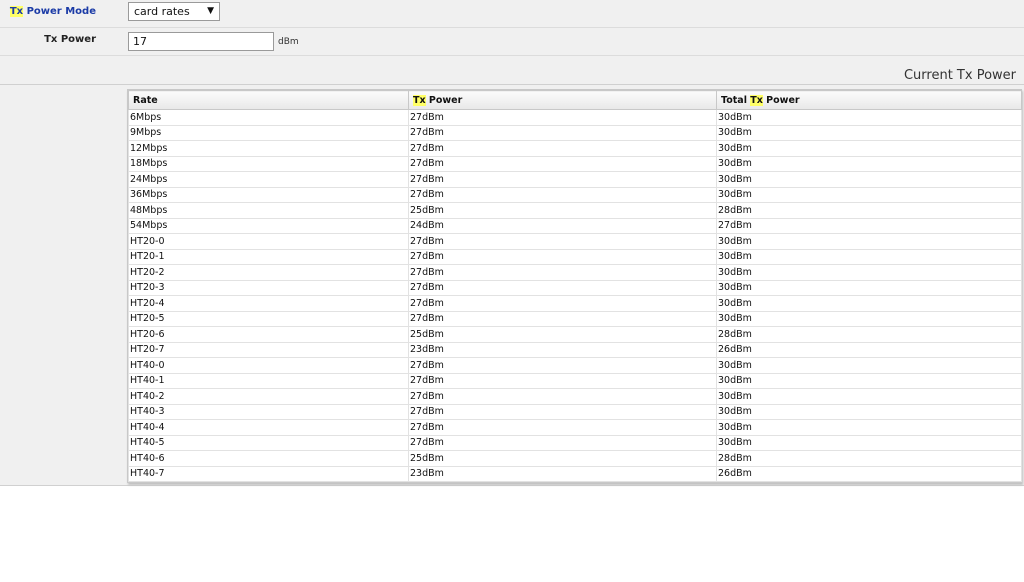 The width and height of the screenshot is (1024, 582). I want to click on table-row: HT20-7 23dBm 26dBm, so click(575, 349).